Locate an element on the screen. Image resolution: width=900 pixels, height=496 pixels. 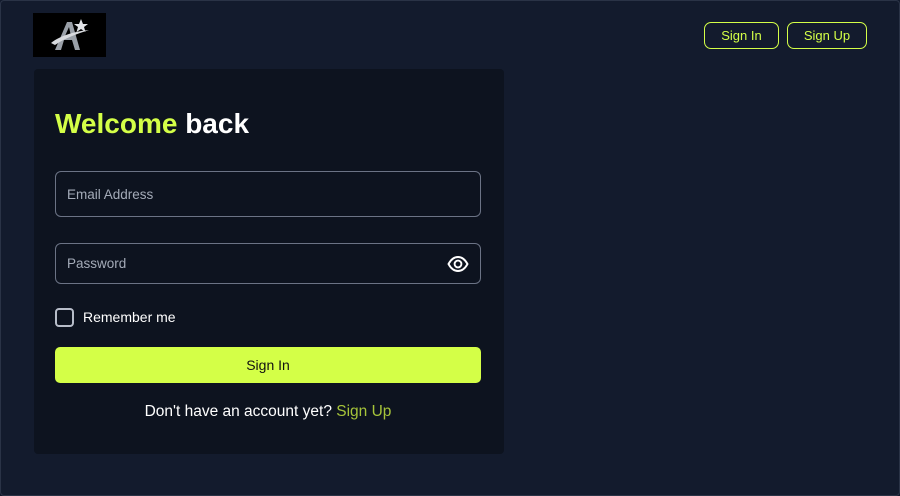
sign-in-button: Sign In is located at coordinates (268, 365).